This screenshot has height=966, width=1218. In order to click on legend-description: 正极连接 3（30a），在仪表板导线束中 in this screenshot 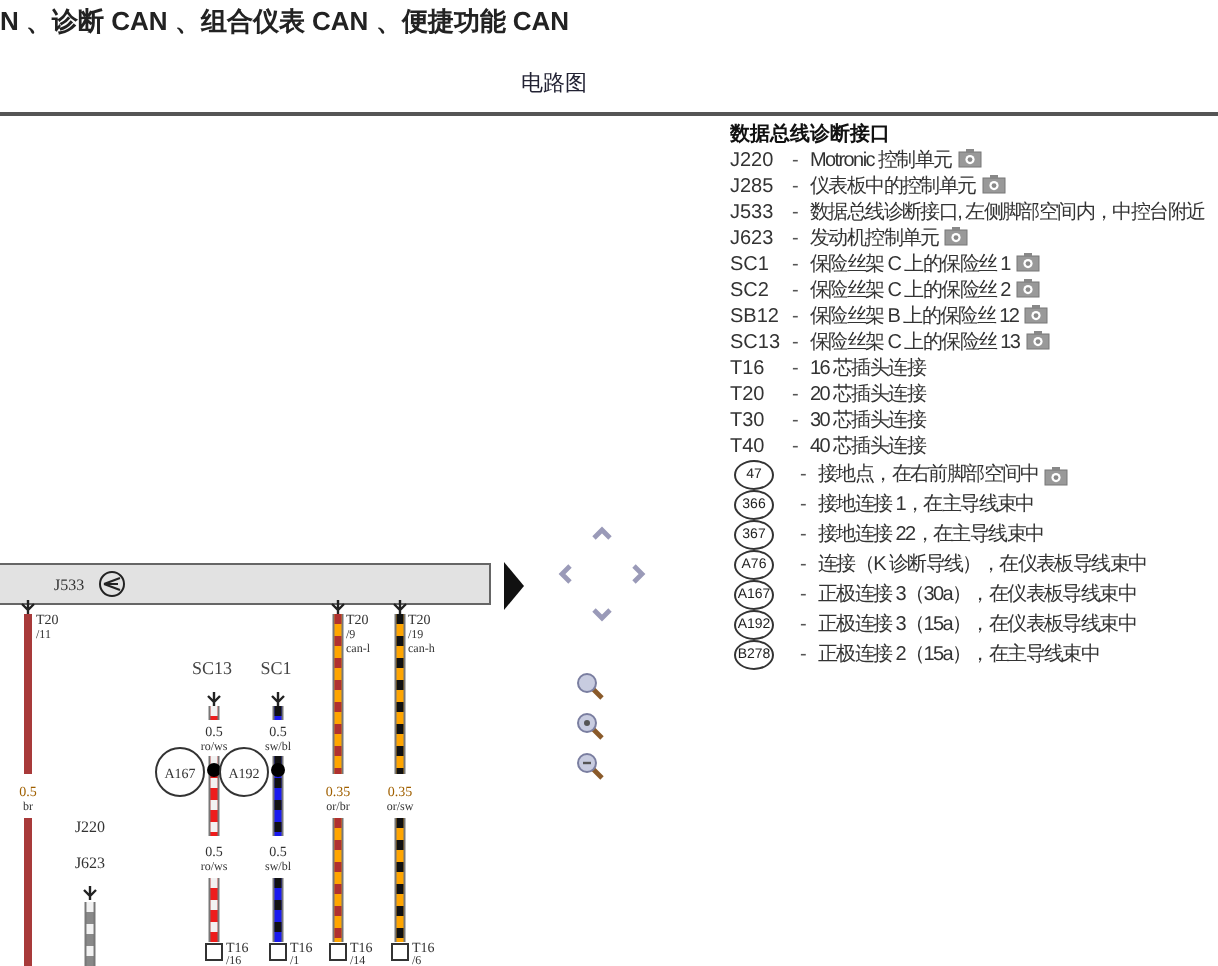, I will do `click(977, 595)`.